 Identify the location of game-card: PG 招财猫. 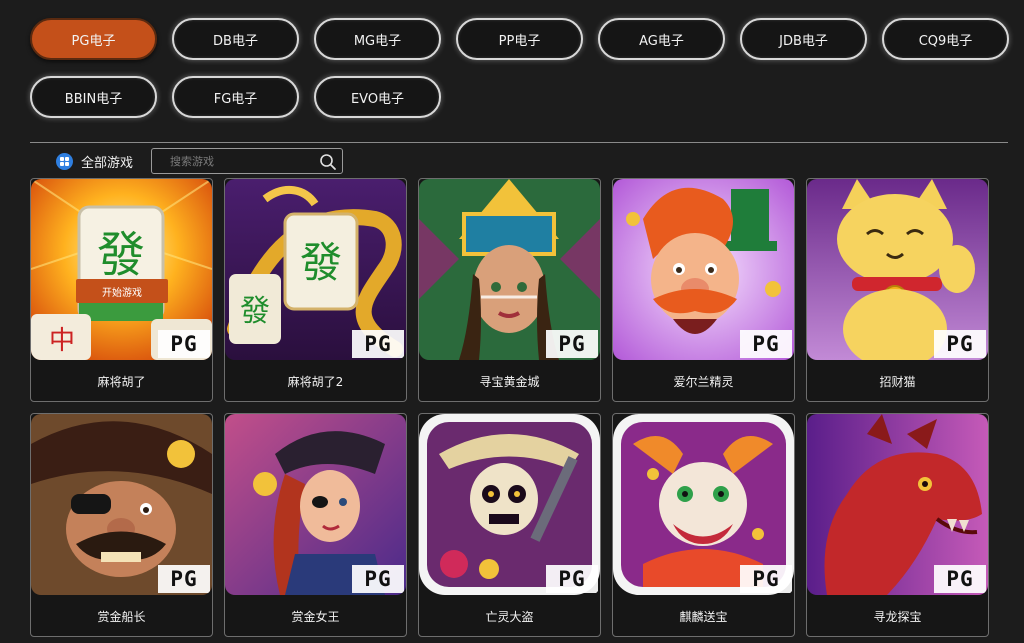
(897, 290).